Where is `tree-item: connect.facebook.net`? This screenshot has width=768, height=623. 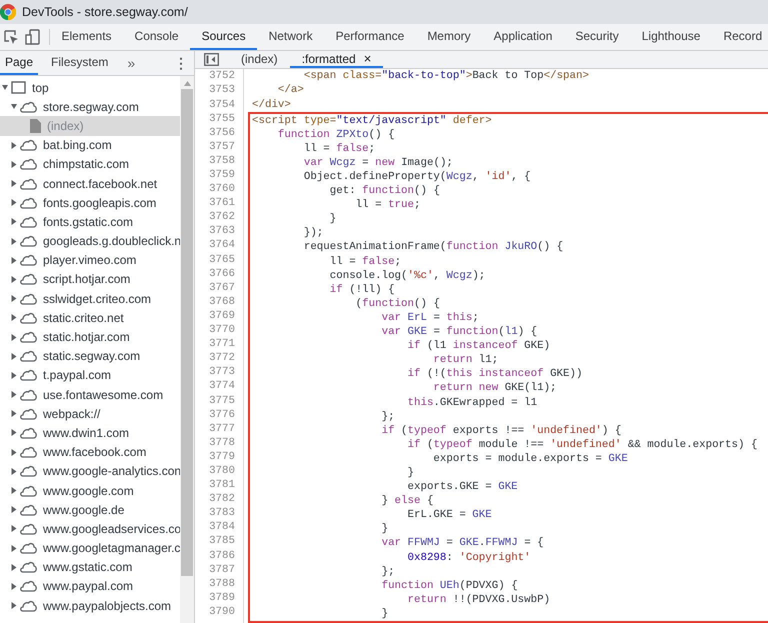 tree-item: connect.facebook.net is located at coordinates (90, 184).